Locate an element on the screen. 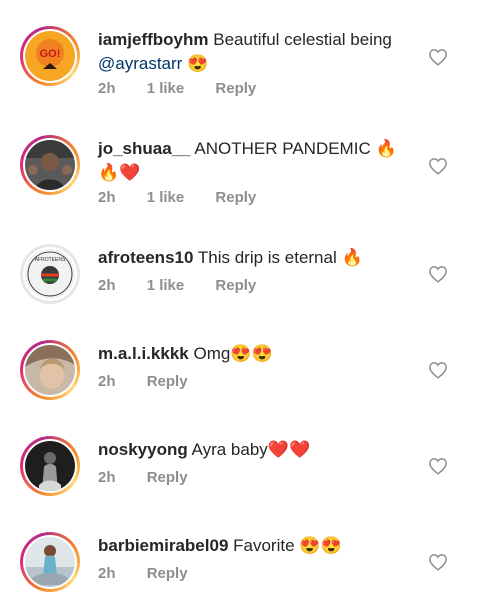 The width and height of the screenshot is (480, 595). comment-text: barbiemirabel09 Favorite 😍😍 is located at coordinates (253, 546).